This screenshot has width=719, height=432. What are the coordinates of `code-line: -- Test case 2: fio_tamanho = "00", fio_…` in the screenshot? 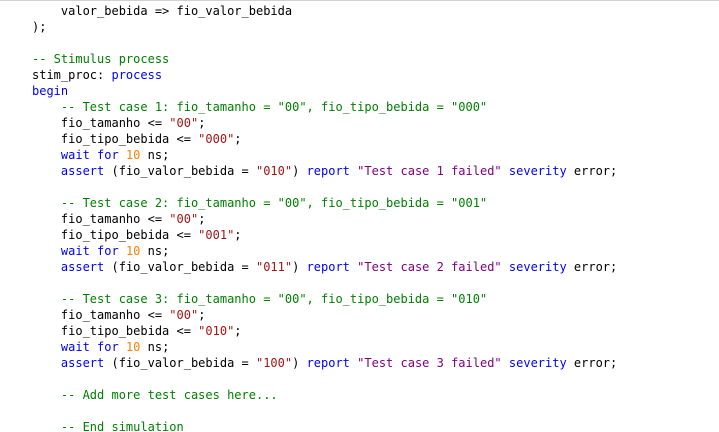 It's located at (324, 203).